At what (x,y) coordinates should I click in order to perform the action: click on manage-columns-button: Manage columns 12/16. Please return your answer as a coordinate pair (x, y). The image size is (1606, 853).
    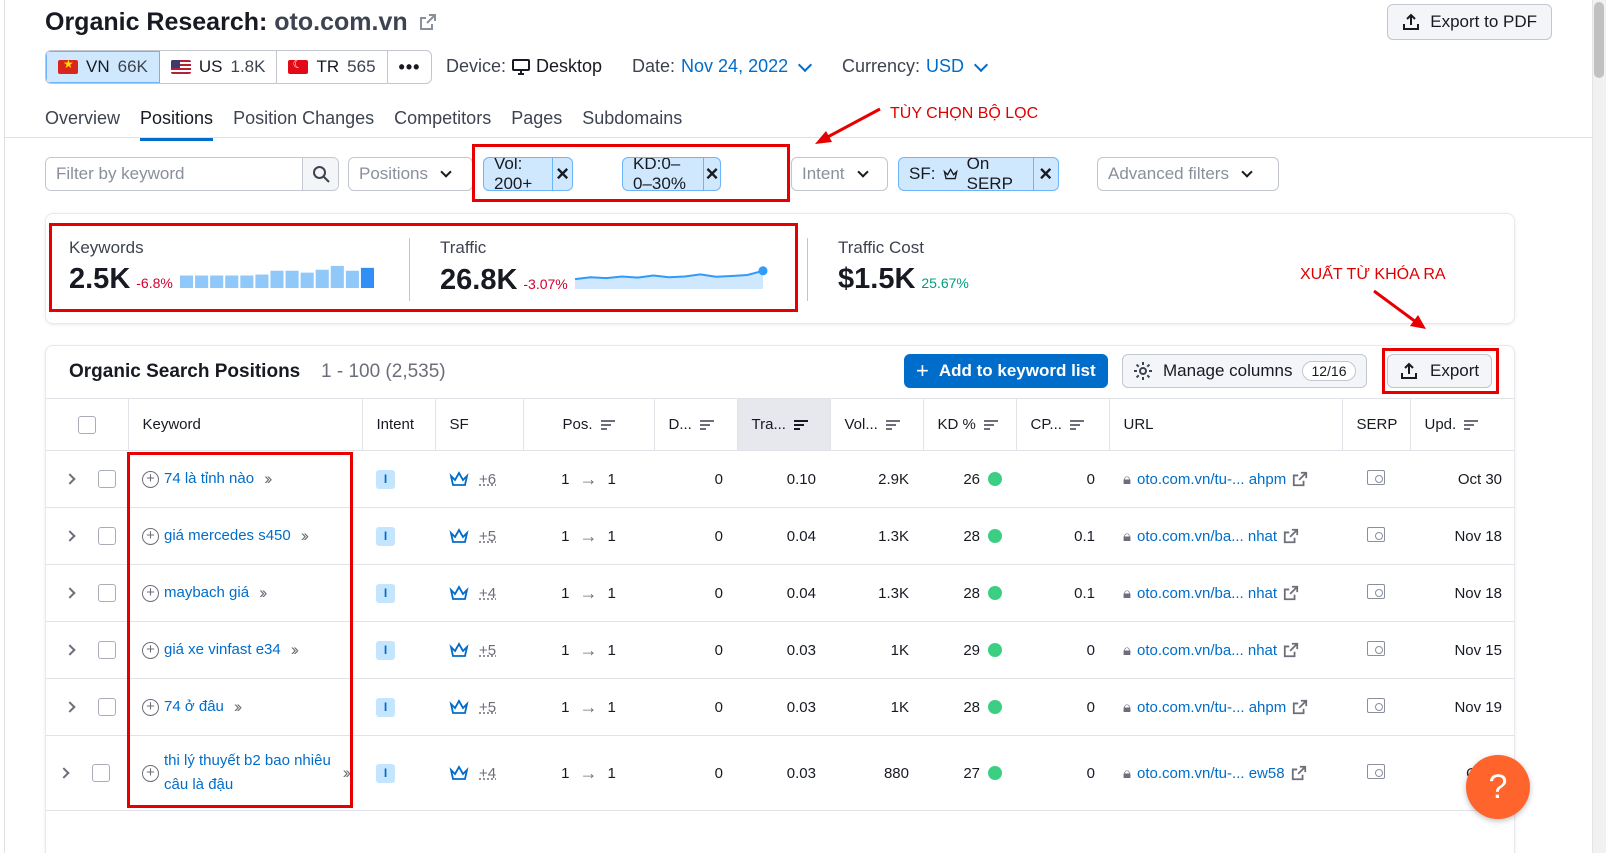
    Looking at the image, I should click on (1244, 371).